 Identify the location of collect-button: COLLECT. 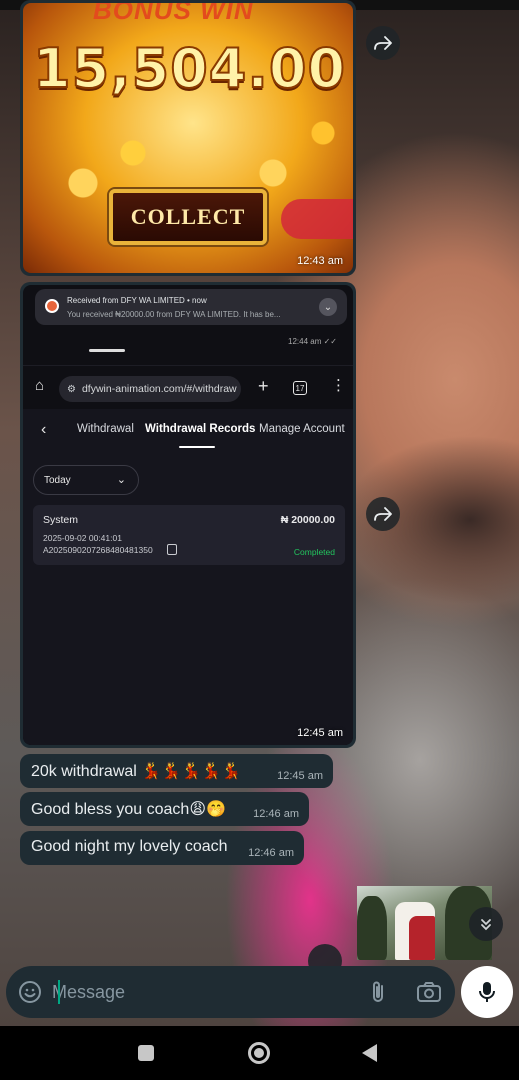
(188, 217).